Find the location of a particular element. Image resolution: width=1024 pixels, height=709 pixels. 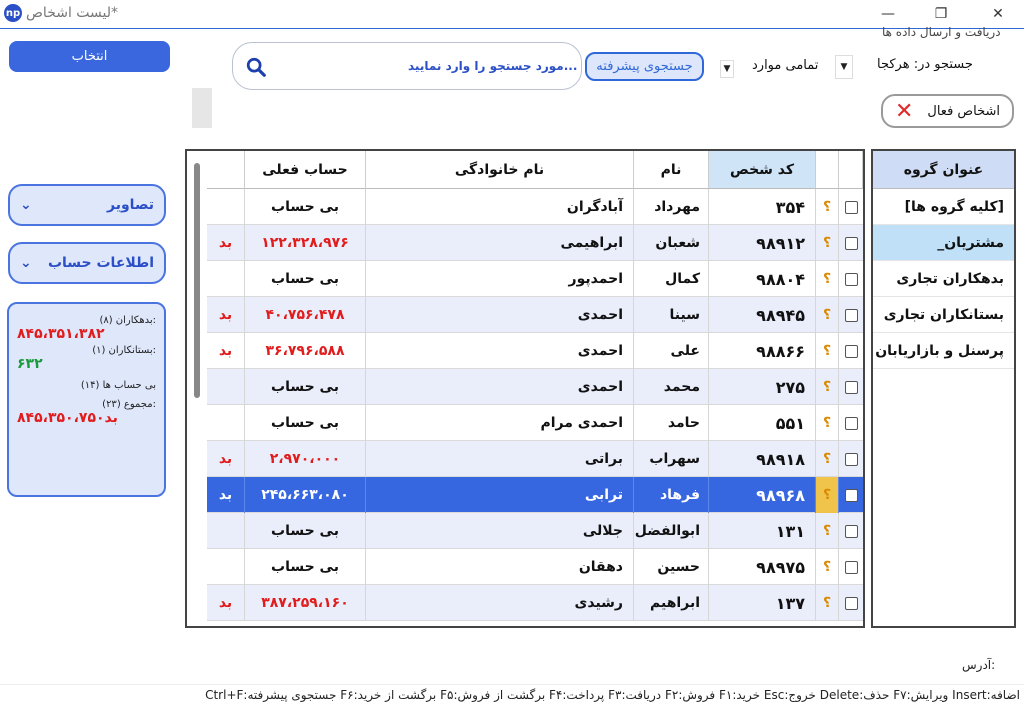

table-row: بد ۲،۹۷۰،۰۰۰ براتی سهراب ۹۸۹۱۸ ؟ is located at coordinates (535, 459).